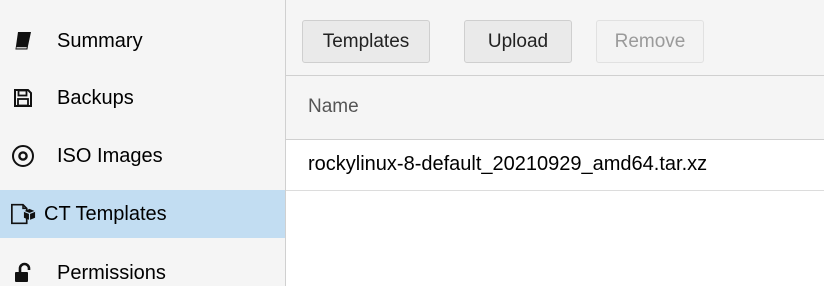 The image size is (824, 297). Describe the element at coordinates (110, 155) in the screenshot. I see `sidebar-item-label: ISO Images` at that location.